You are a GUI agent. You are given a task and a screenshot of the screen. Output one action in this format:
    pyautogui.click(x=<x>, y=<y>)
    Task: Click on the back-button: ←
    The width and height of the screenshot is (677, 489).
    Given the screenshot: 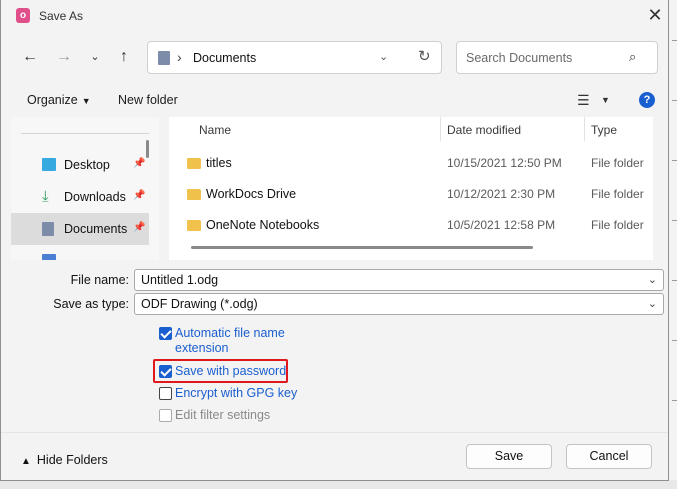 What is the action you would take?
    pyautogui.click(x=30, y=57)
    